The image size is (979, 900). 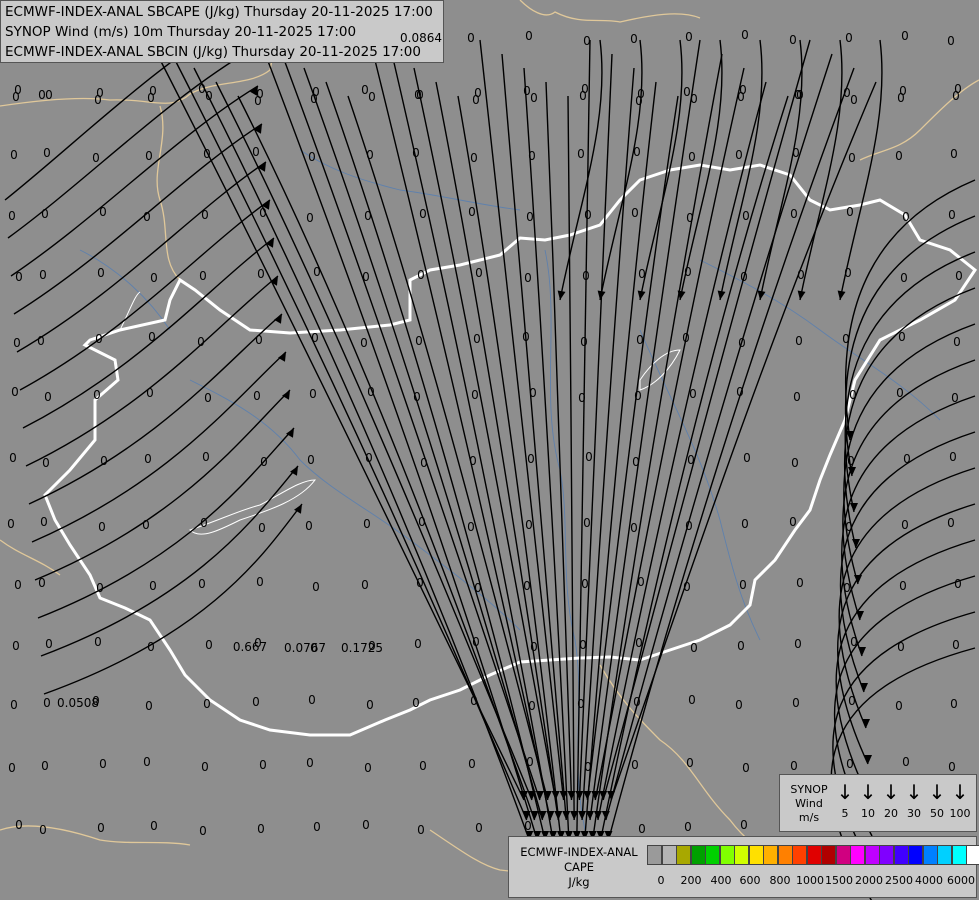 What do you see at coordinates (891, 813) in the screenshot?
I see `wind-legend-speed: 20` at bounding box center [891, 813].